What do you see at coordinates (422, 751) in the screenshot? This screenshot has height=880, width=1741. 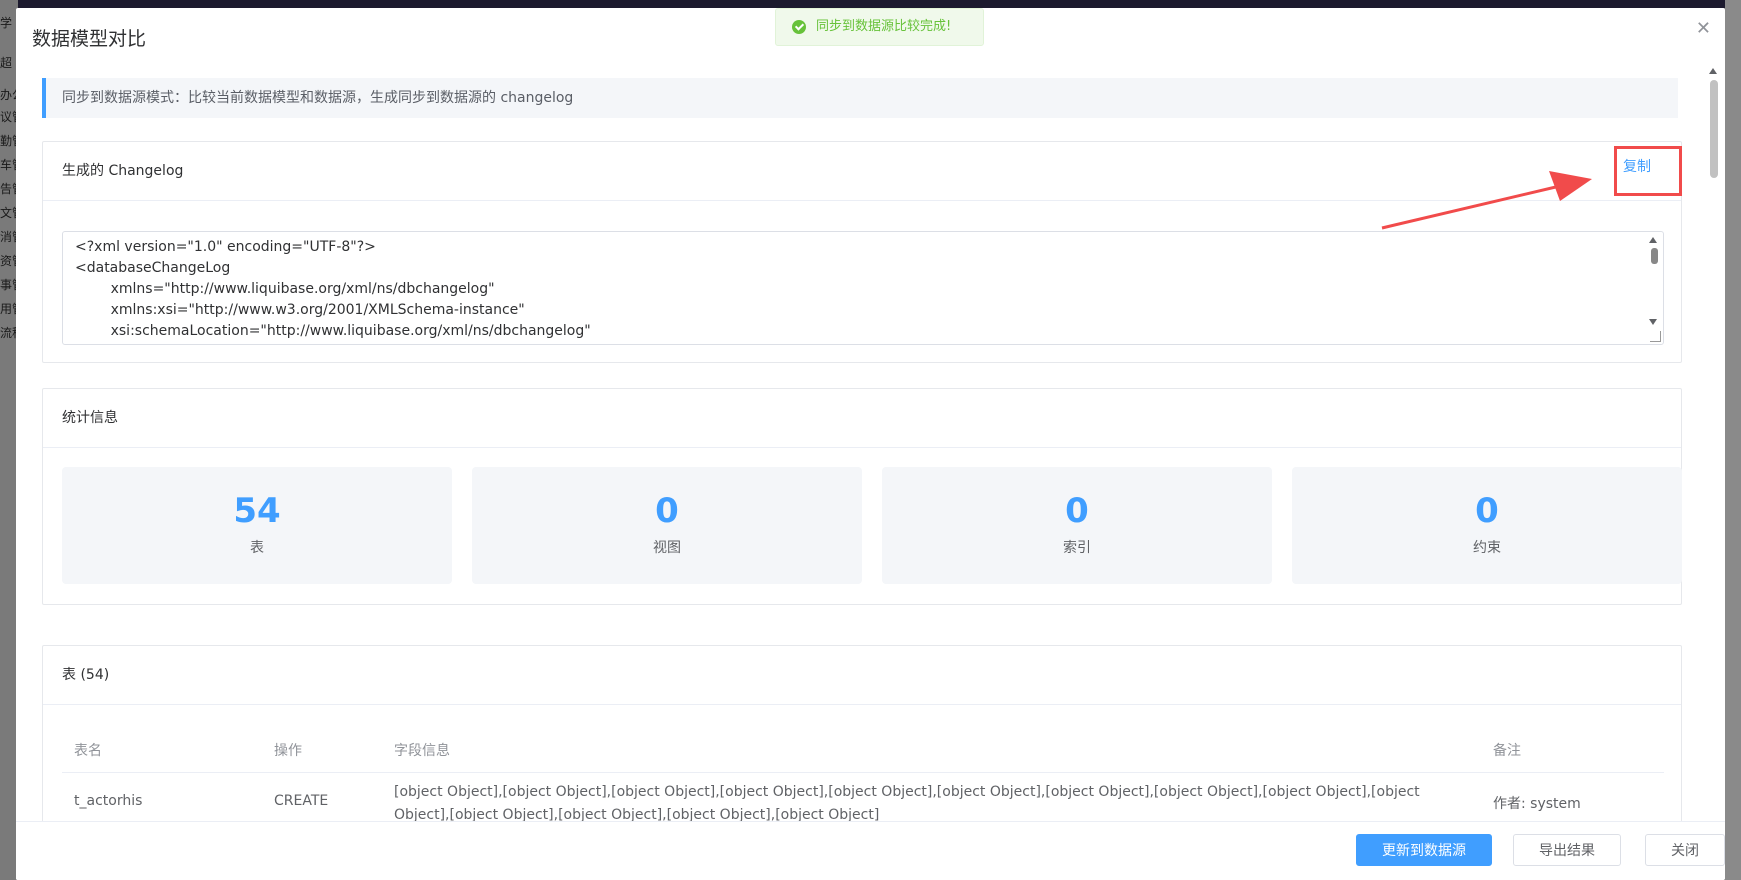 I see `column-header-fields: 字段信息` at bounding box center [422, 751].